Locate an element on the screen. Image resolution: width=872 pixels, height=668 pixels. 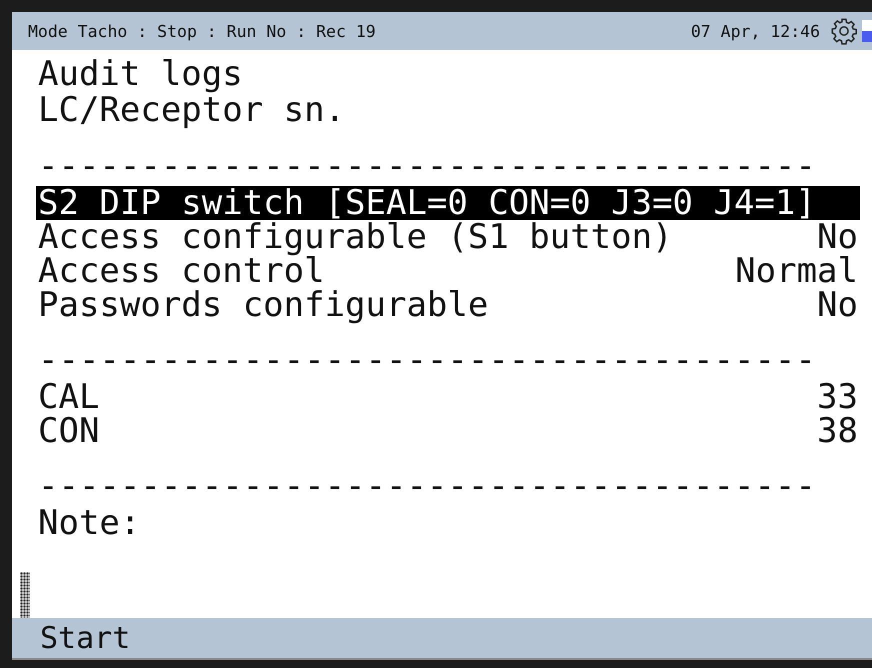
date-time: 07 Apr, 12:46 is located at coordinates (755, 31).